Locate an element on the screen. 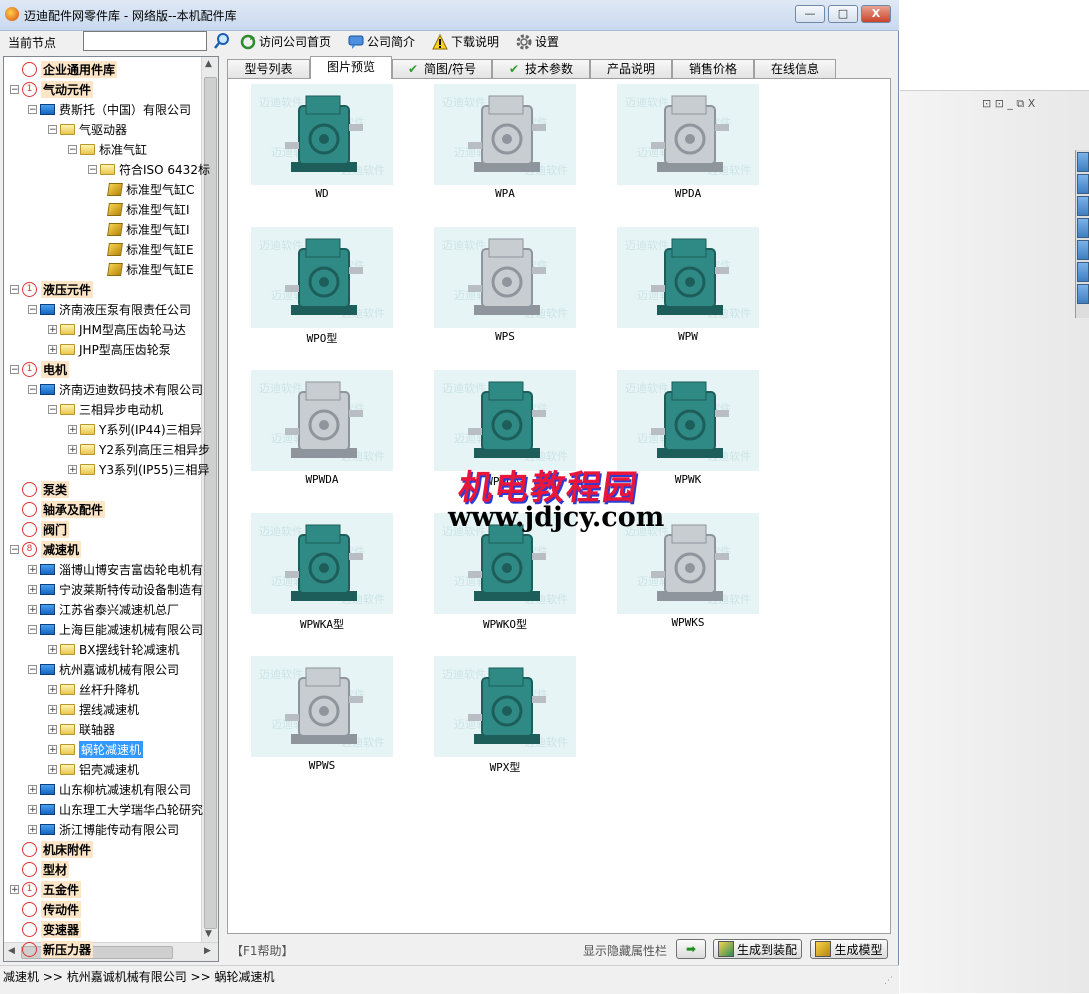  tree-node: 新压力器 is located at coordinates (52, 949).